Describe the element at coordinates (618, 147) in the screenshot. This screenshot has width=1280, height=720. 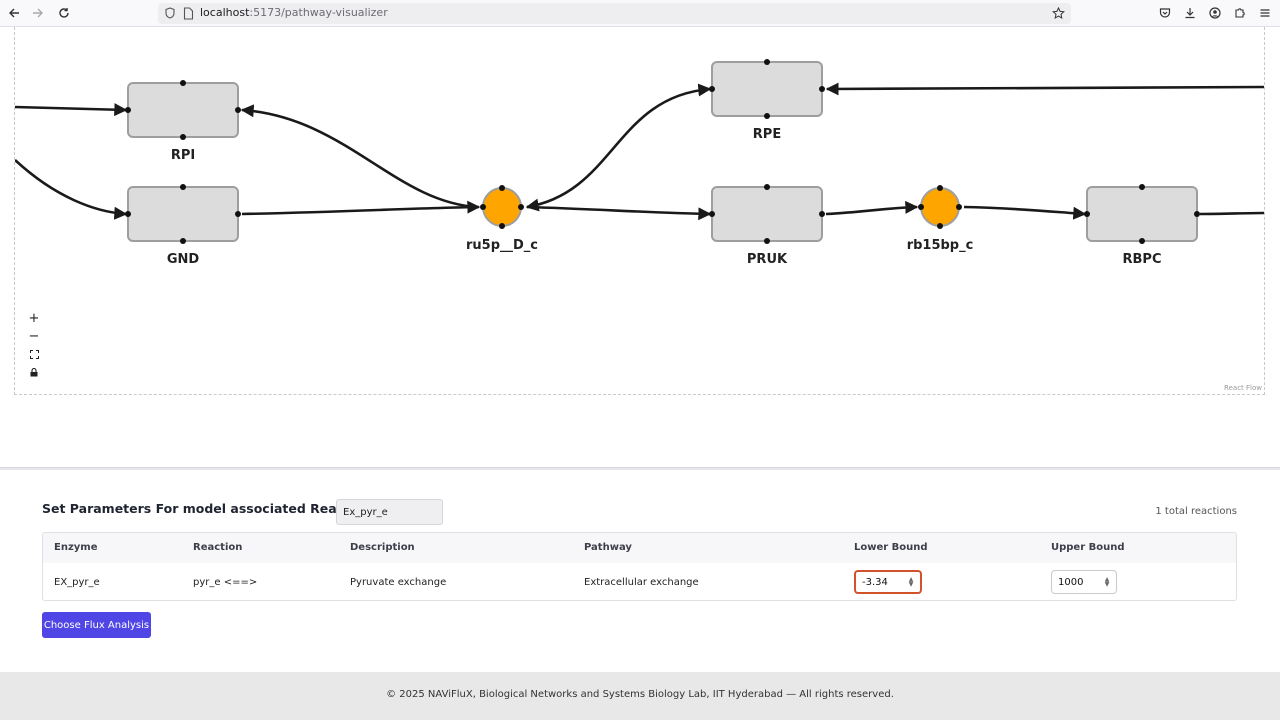
I see `edge-ru5p-rpe` at that location.